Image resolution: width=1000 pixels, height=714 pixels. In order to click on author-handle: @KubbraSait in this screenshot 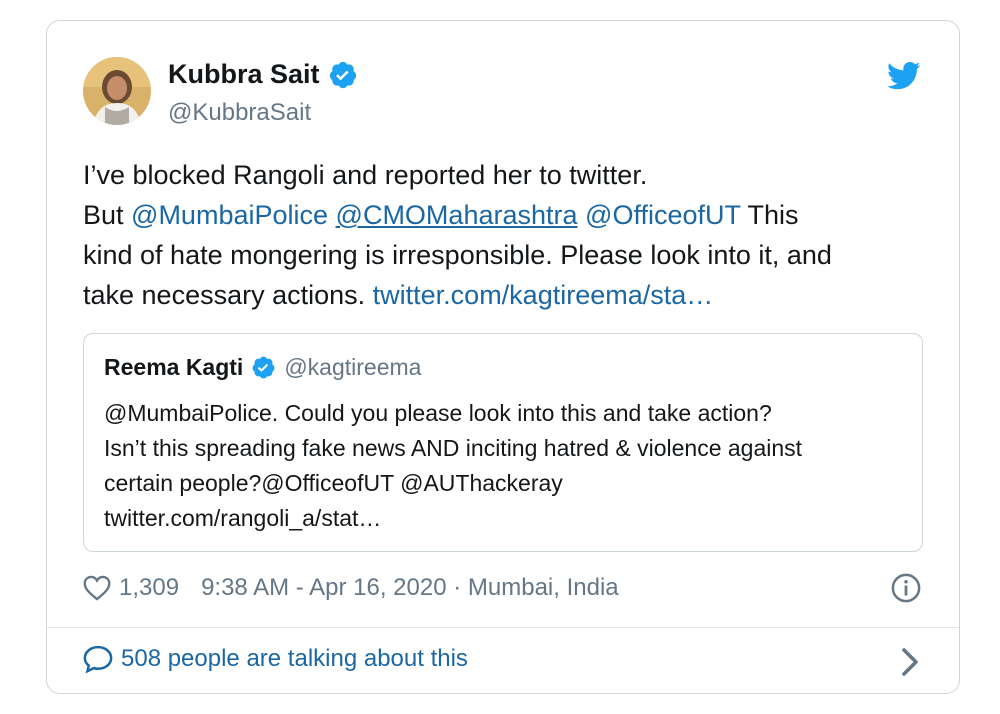, I will do `click(239, 113)`.